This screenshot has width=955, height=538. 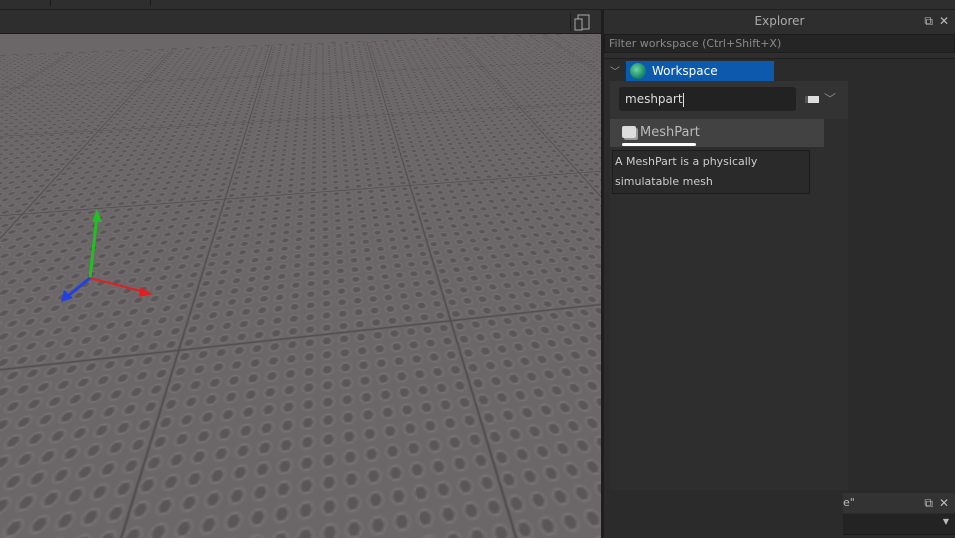 I want to click on explorer-title: Explorer, so click(x=780, y=21).